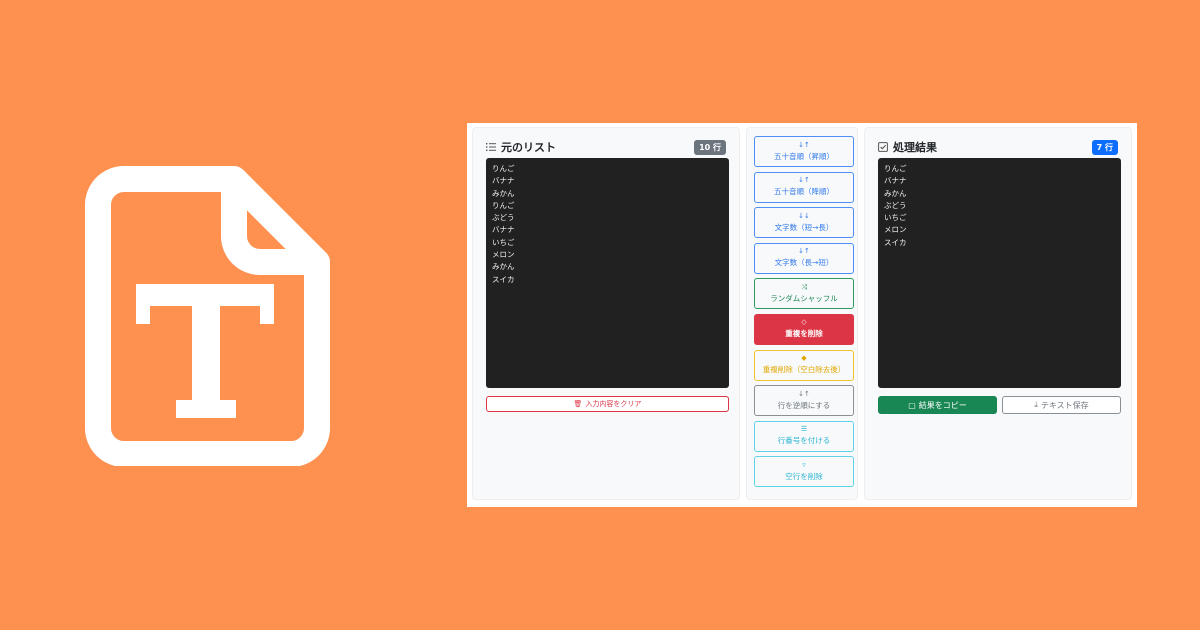 Image resolution: width=1200 pixels, height=630 pixels. I want to click on action-label: 重複を削除, so click(804, 334).